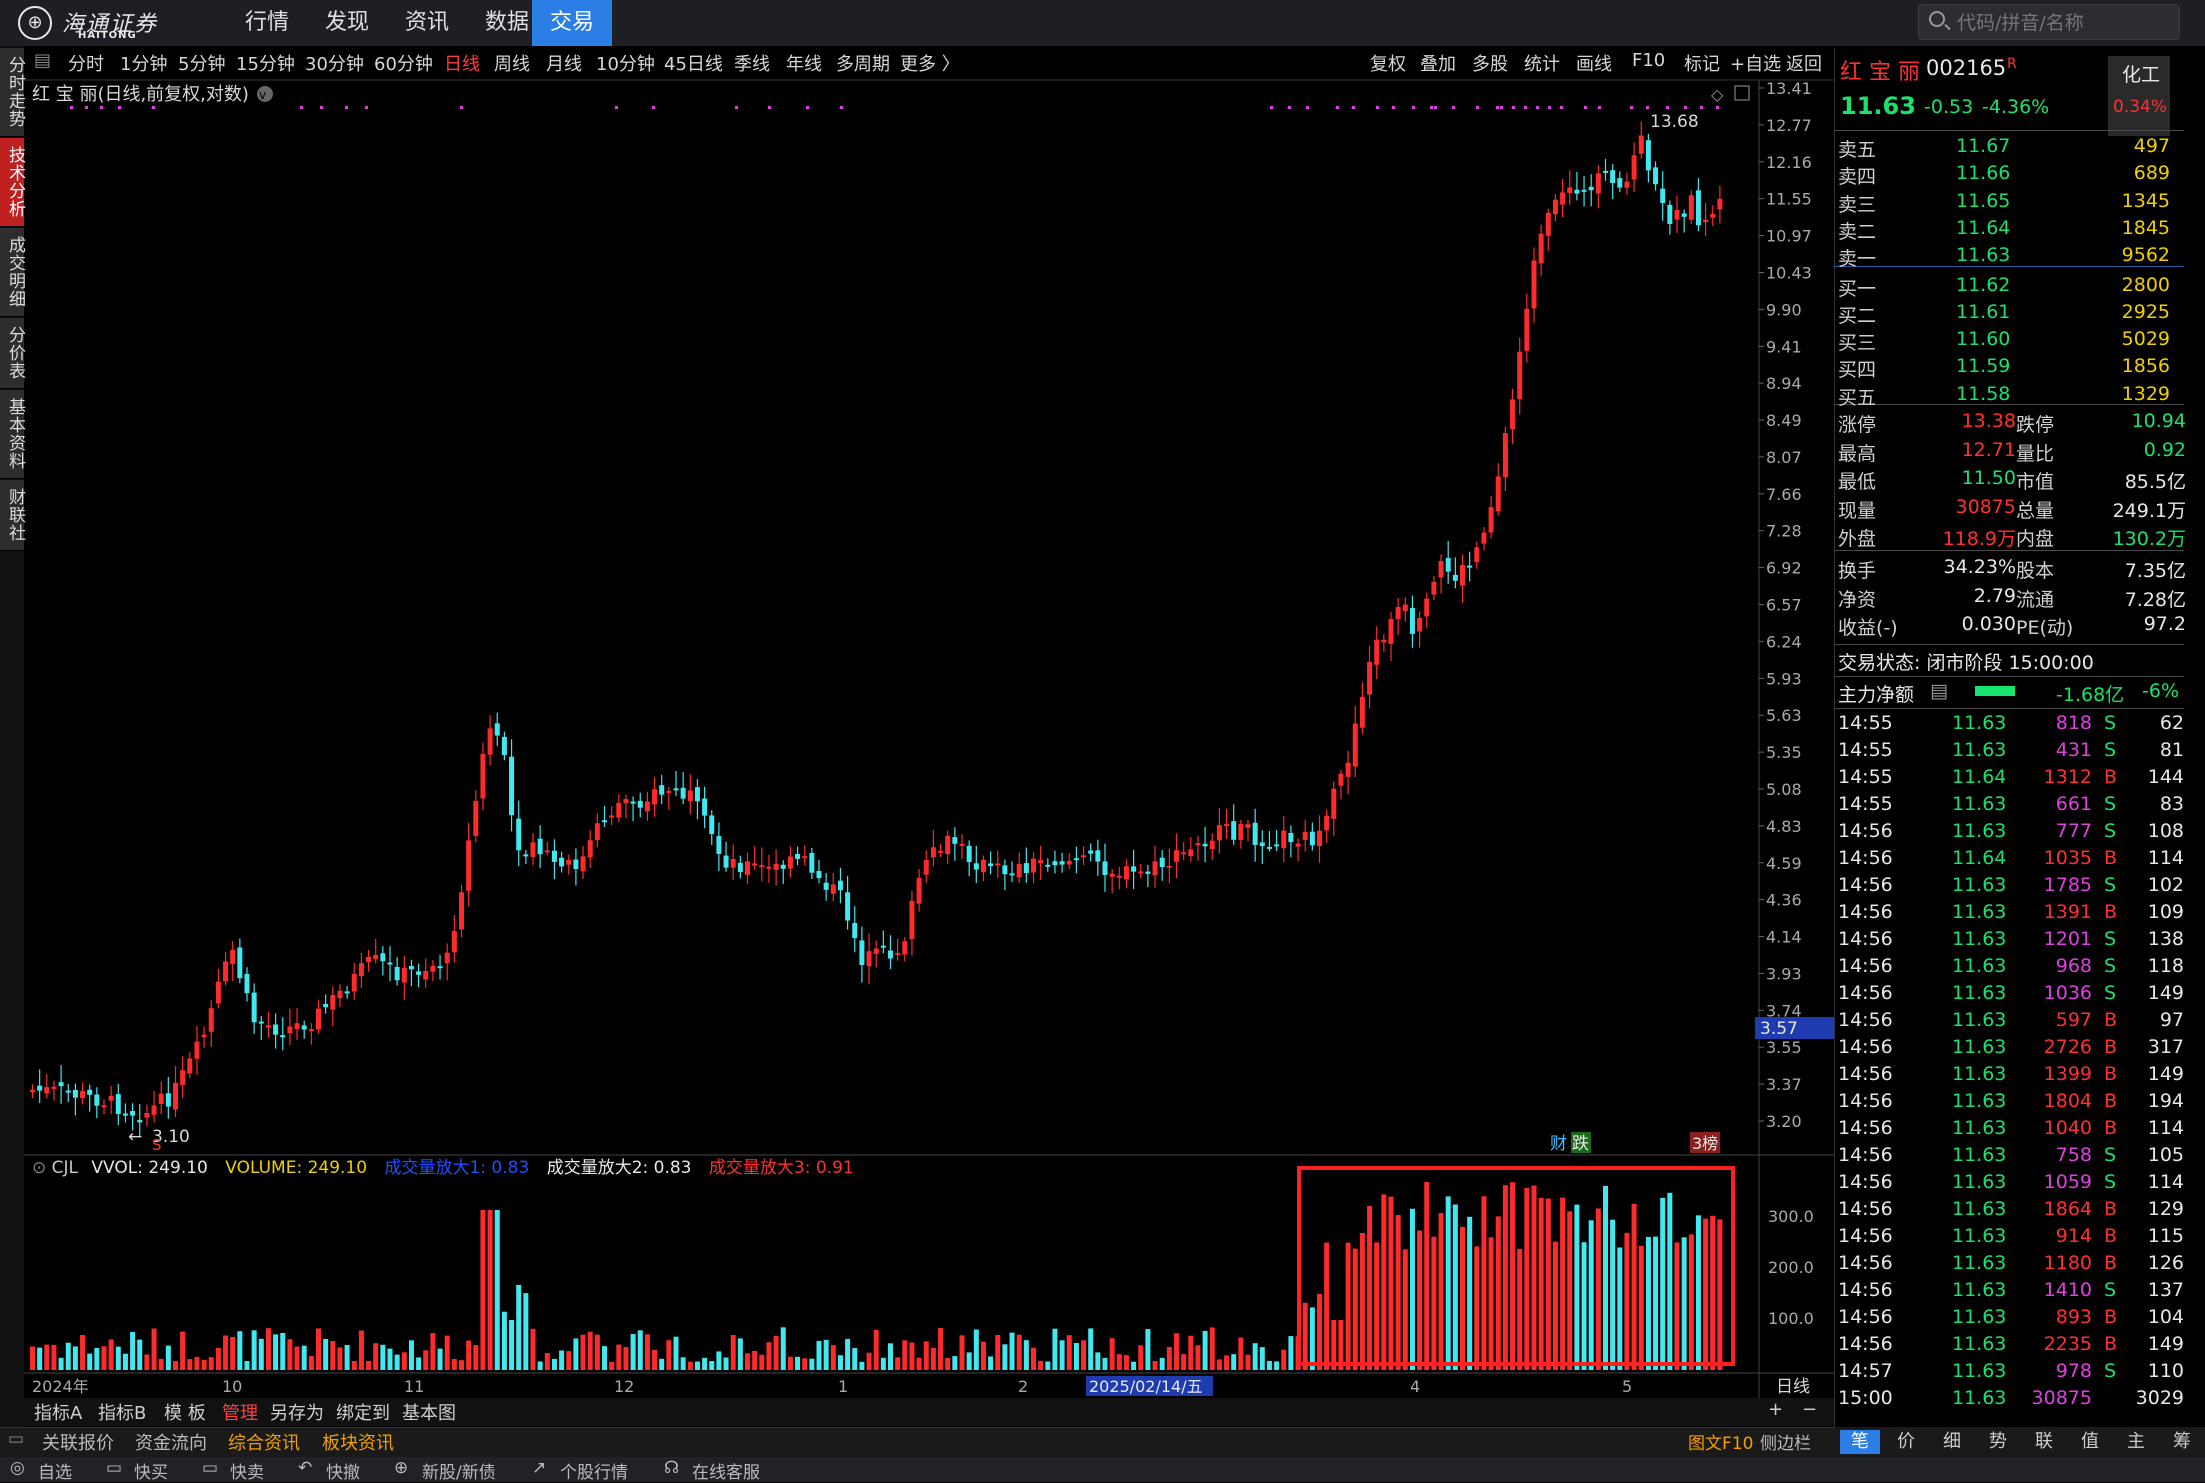 This screenshot has height=1483, width=2205. Describe the element at coordinates (1865, 1398) in the screenshot. I see `tick-time: 15:00` at that location.